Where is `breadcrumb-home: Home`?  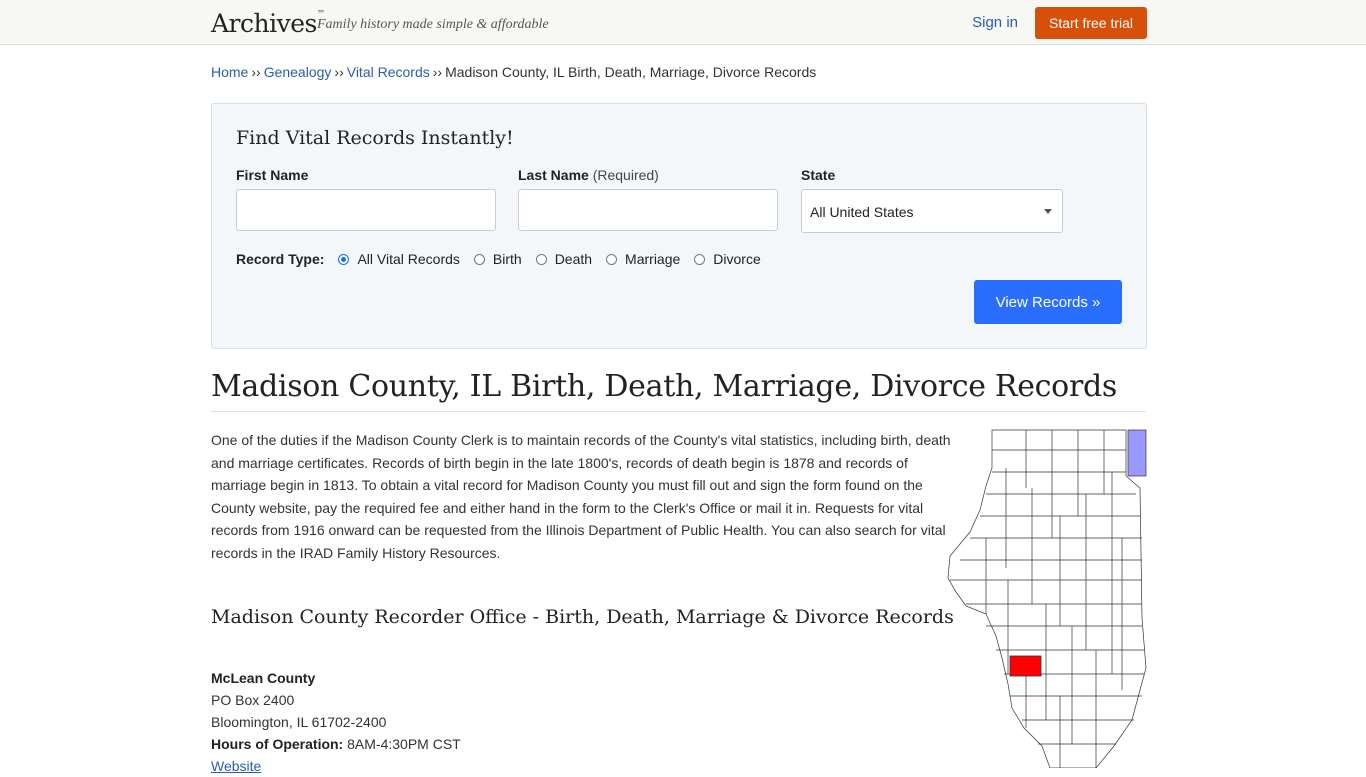
breadcrumb-home: Home is located at coordinates (229, 72).